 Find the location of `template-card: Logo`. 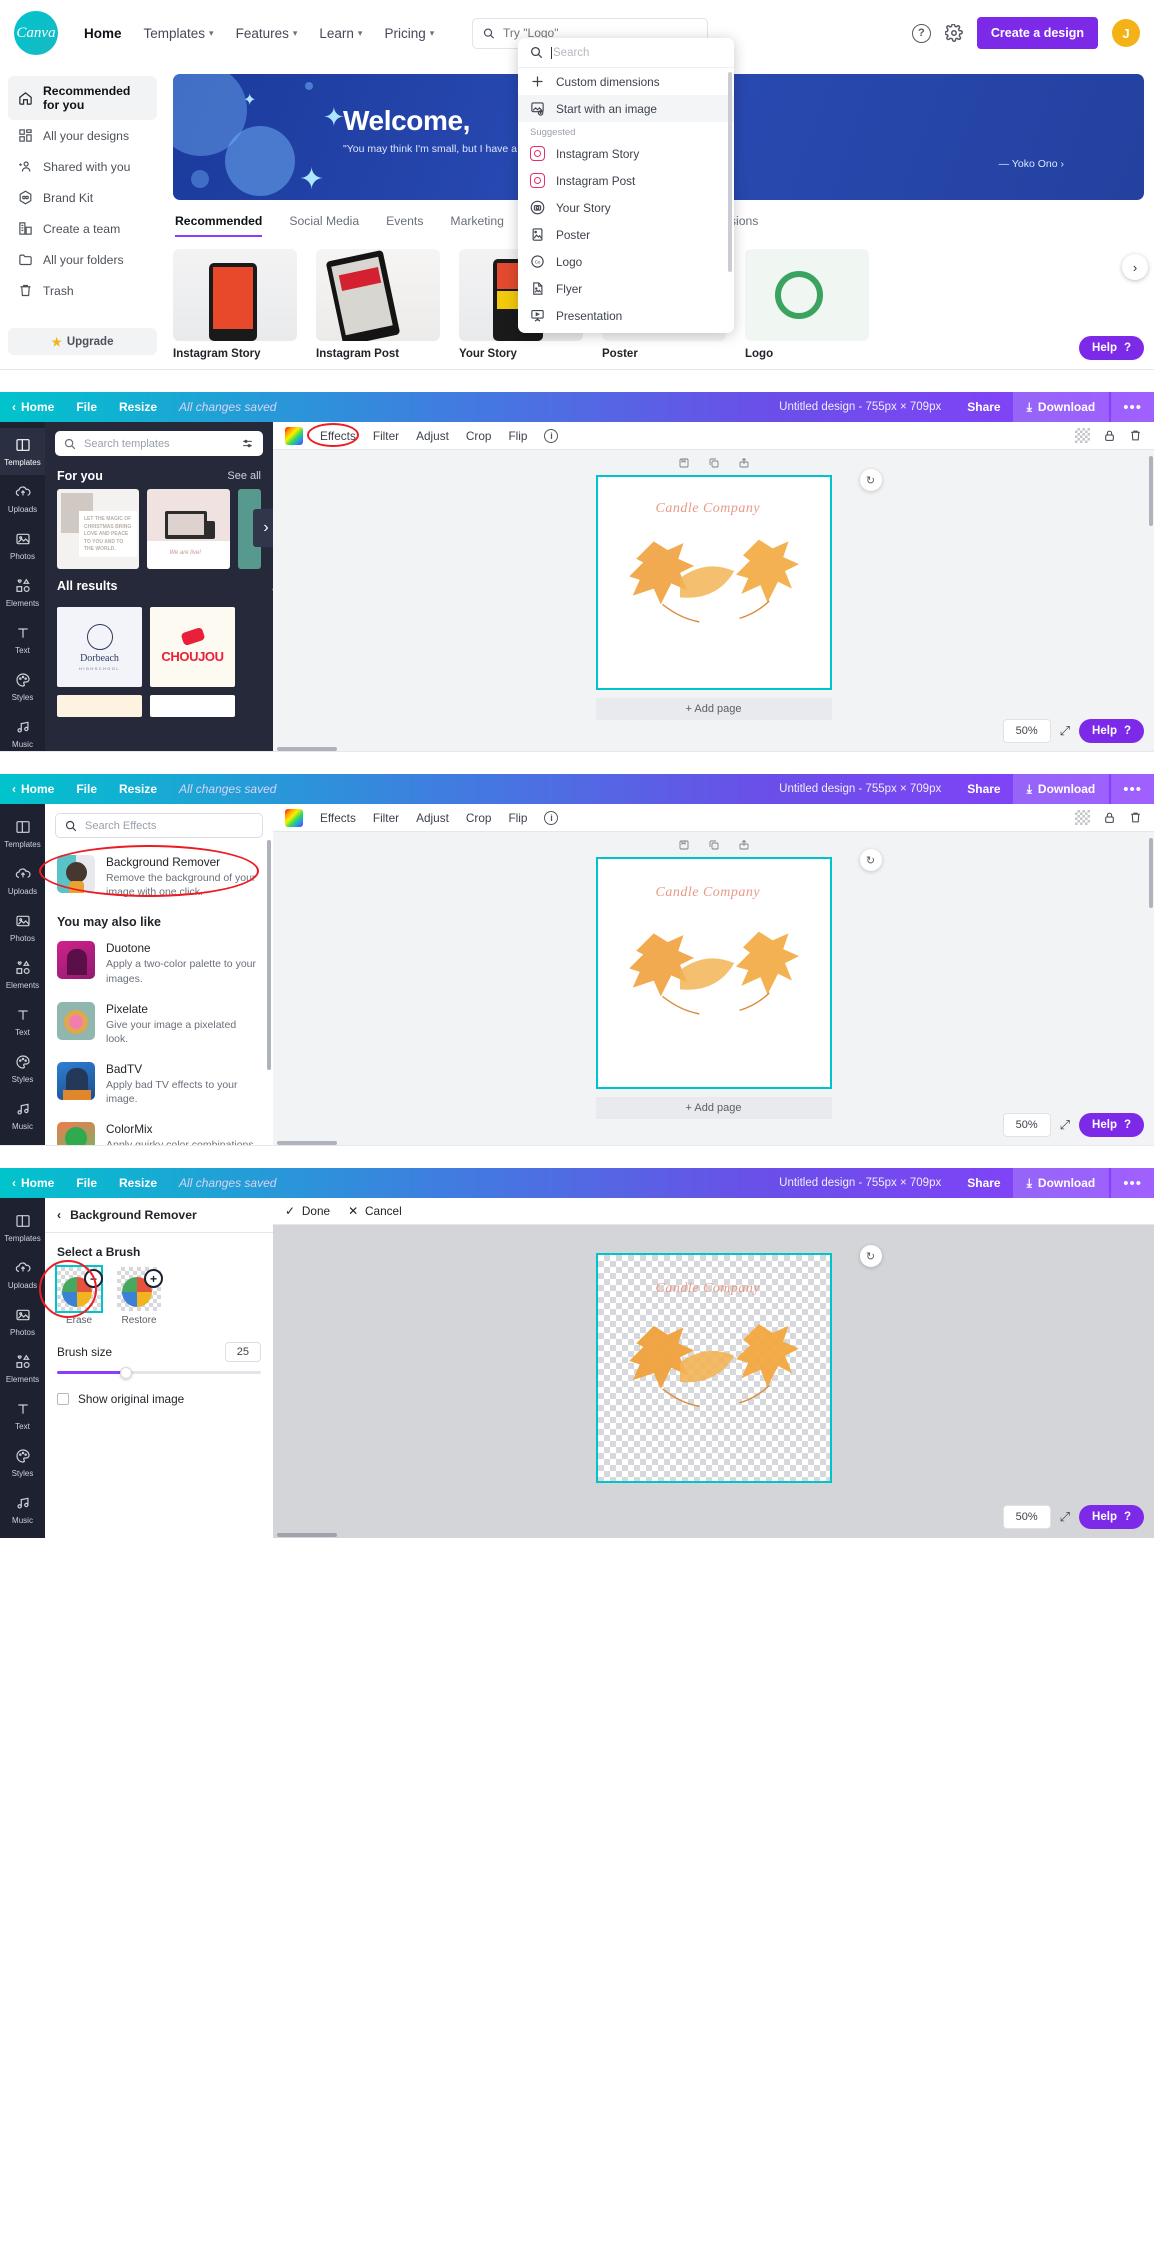

template-card: Logo is located at coordinates (807, 304).